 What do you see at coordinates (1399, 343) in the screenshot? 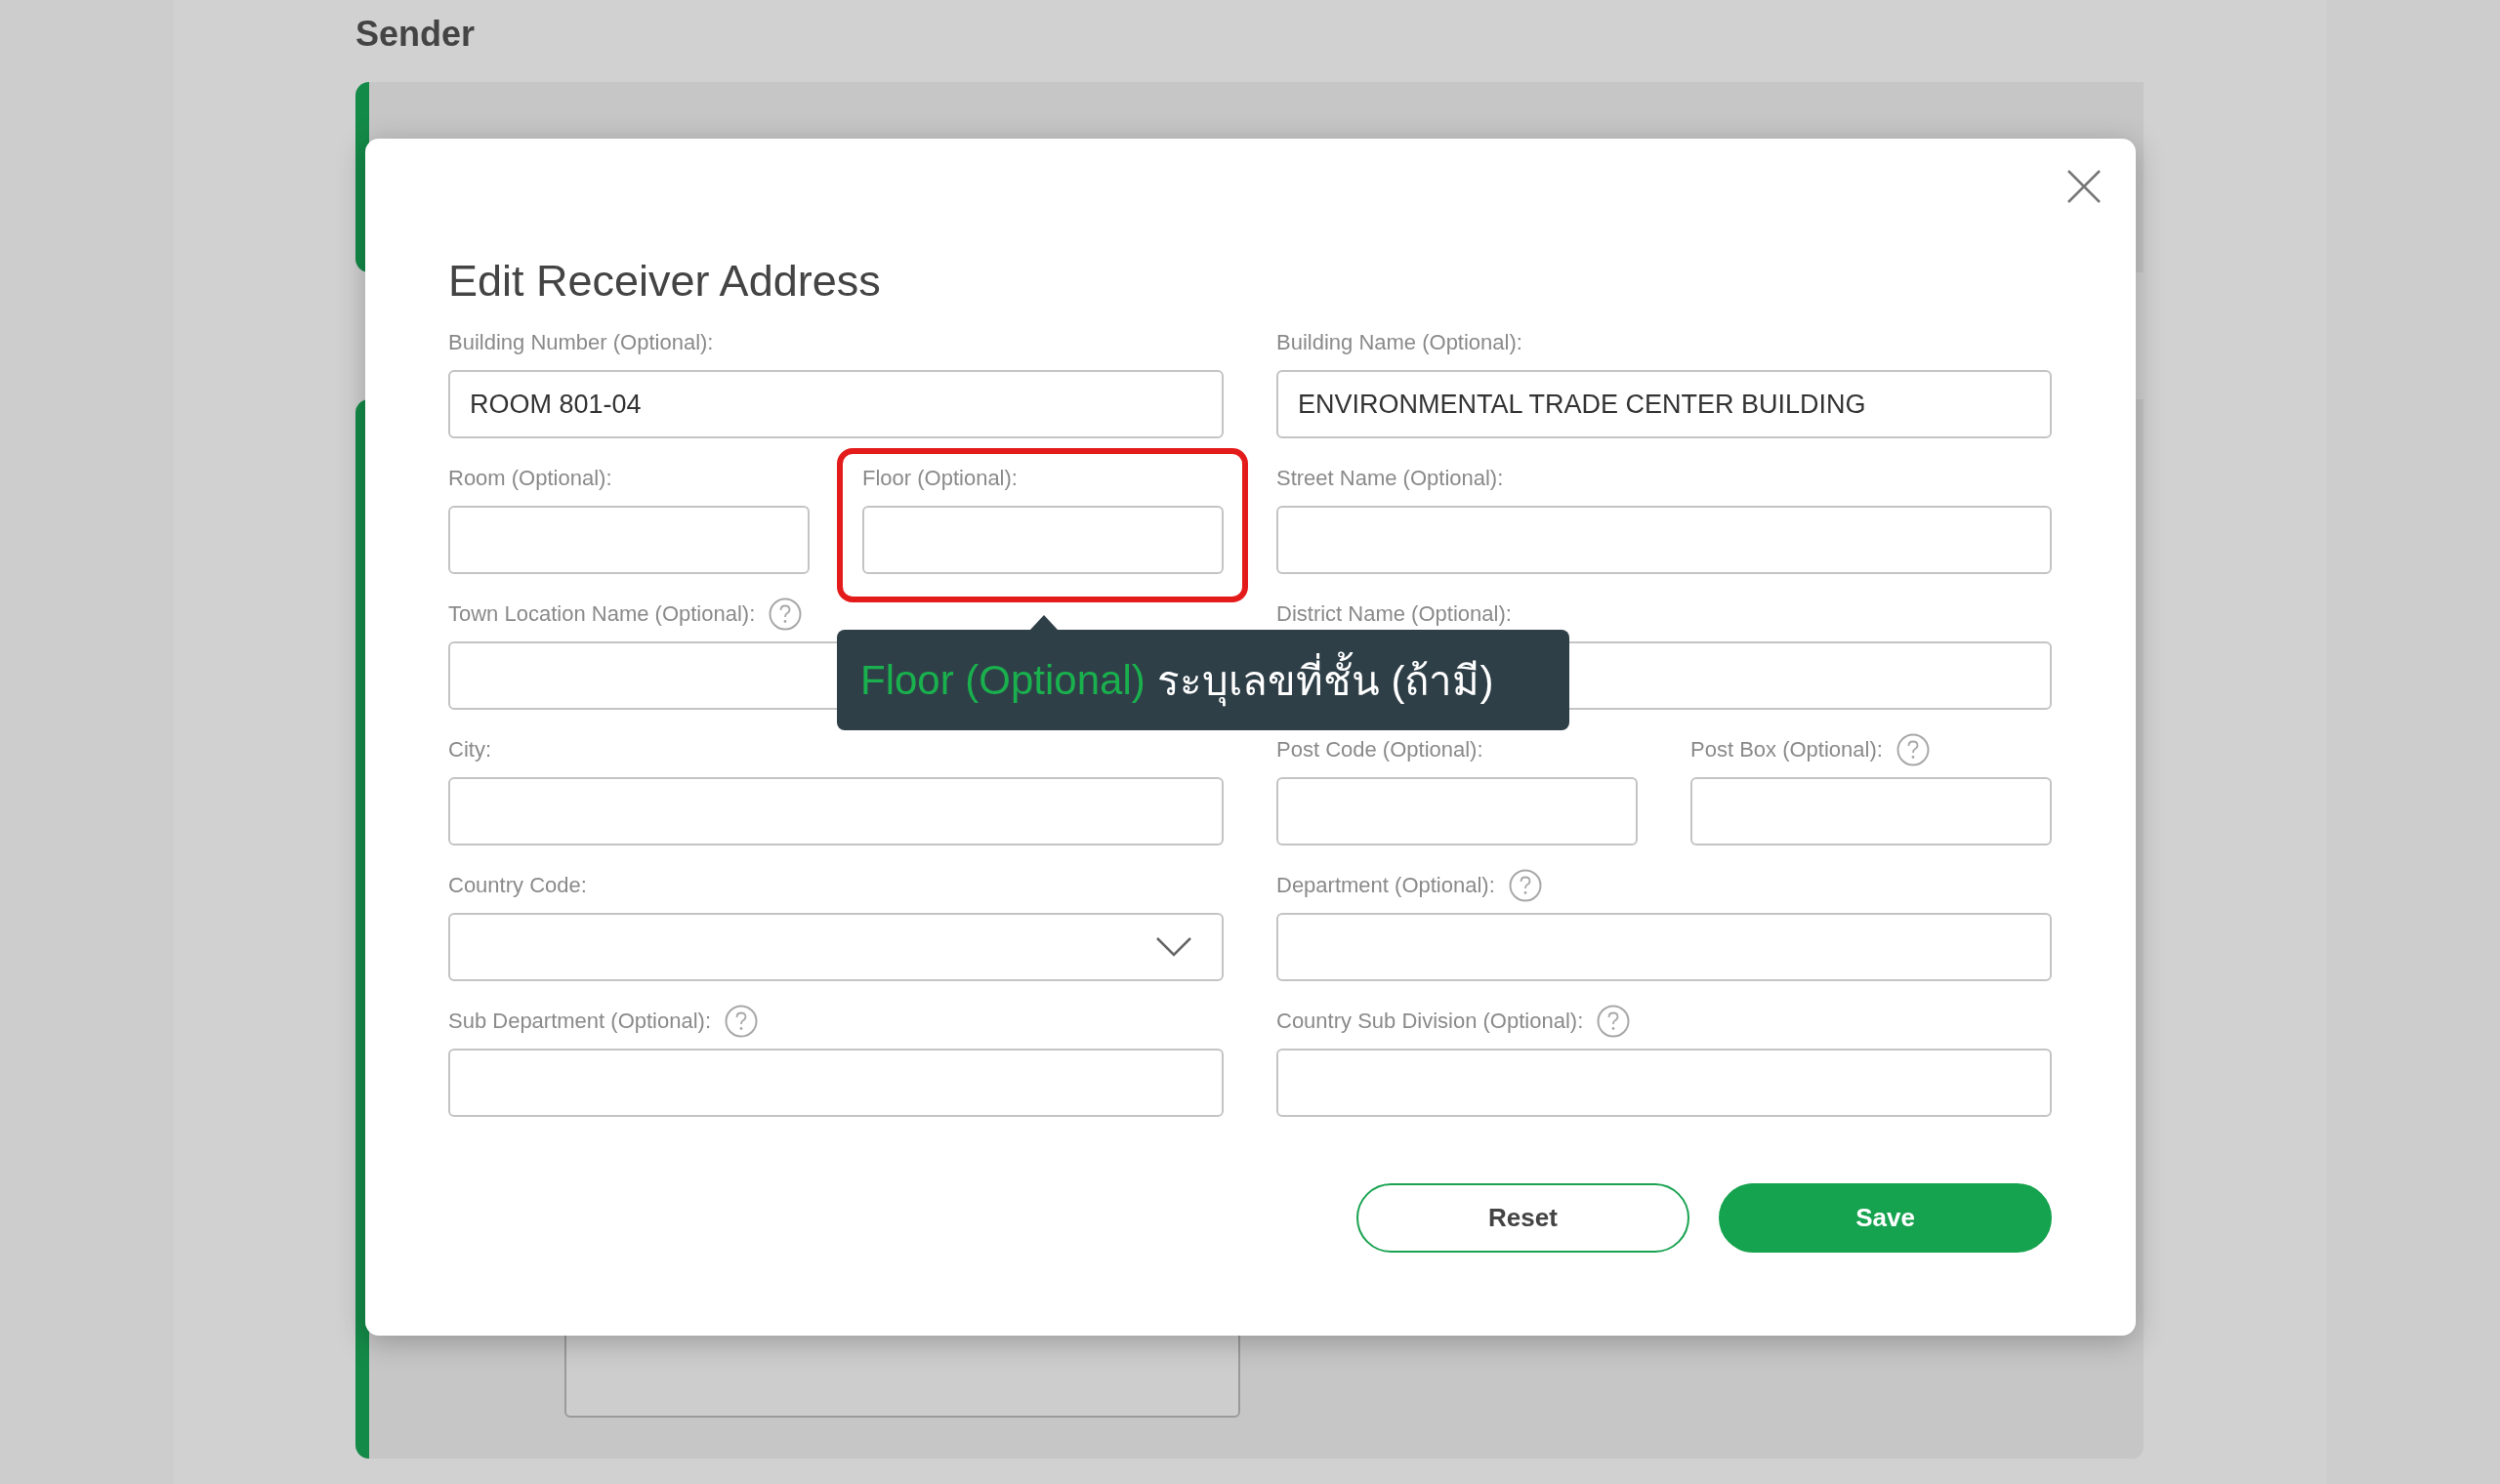
I see `field-label: Building Name (Optional):` at bounding box center [1399, 343].